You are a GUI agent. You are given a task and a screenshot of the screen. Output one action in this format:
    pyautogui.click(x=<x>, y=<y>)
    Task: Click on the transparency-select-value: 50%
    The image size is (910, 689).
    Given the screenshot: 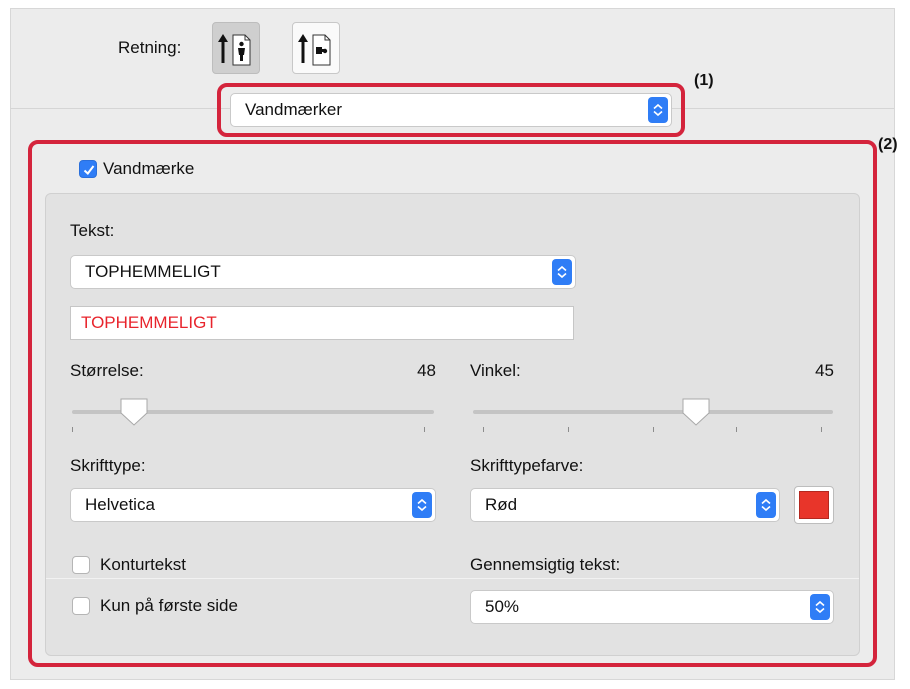 What is the action you would take?
    pyautogui.click(x=502, y=606)
    